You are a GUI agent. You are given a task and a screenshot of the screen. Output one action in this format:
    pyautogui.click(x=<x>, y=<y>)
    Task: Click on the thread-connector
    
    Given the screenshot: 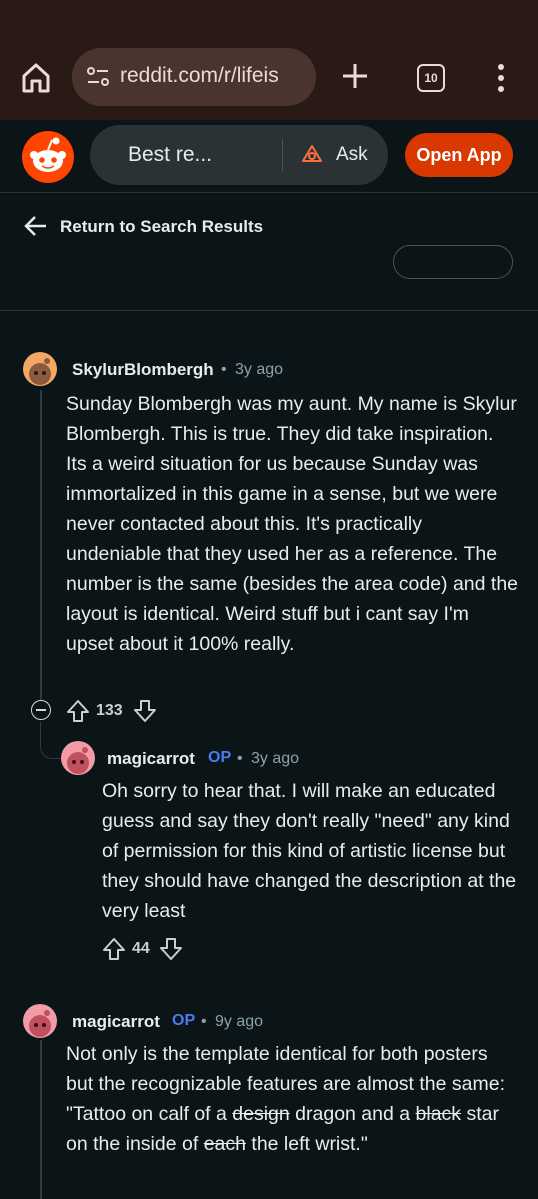 What is the action you would take?
    pyautogui.click(x=50, y=740)
    